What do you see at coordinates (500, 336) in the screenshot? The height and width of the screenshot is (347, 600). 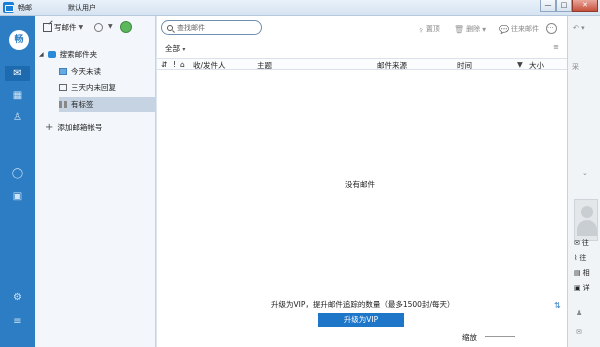 I see `zoom-slider` at bounding box center [500, 336].